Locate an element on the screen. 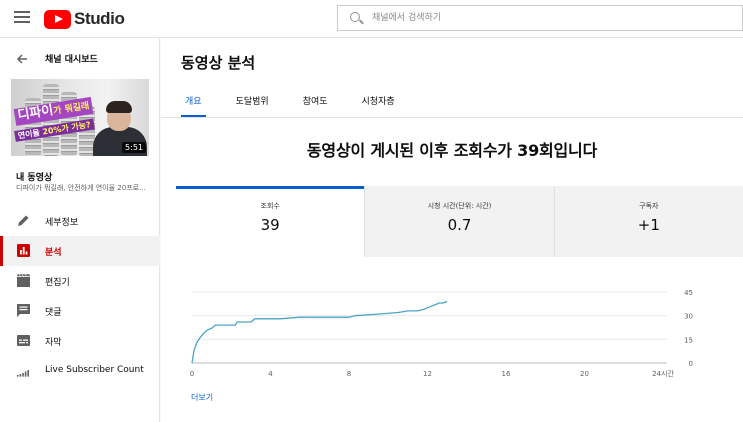  metric-value: 39 is located at coordinates (270, 225).